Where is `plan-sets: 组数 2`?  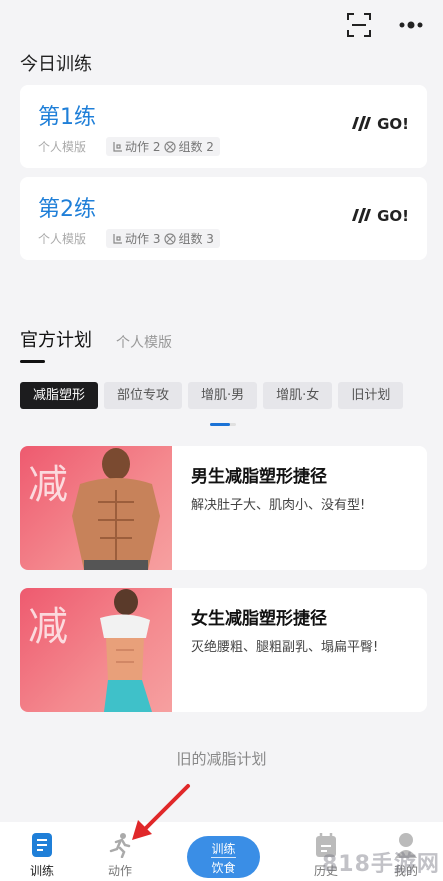 plan-sets: 组数 2 is located at coordinates (196, 147).